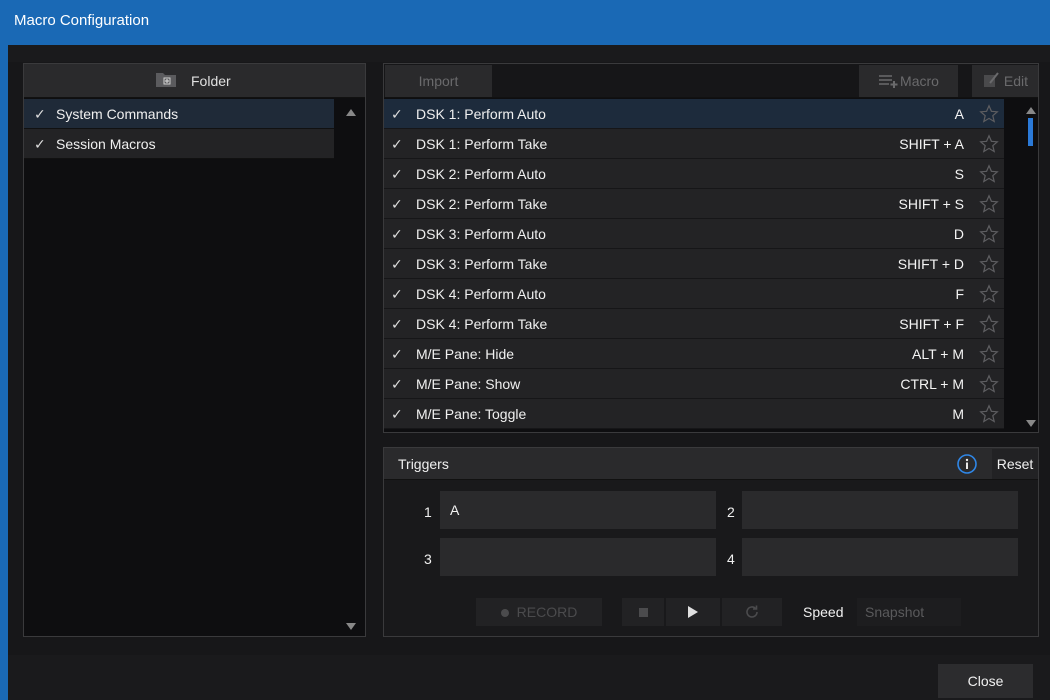  I want to click on close-button-label: Close, so click(985, 681).